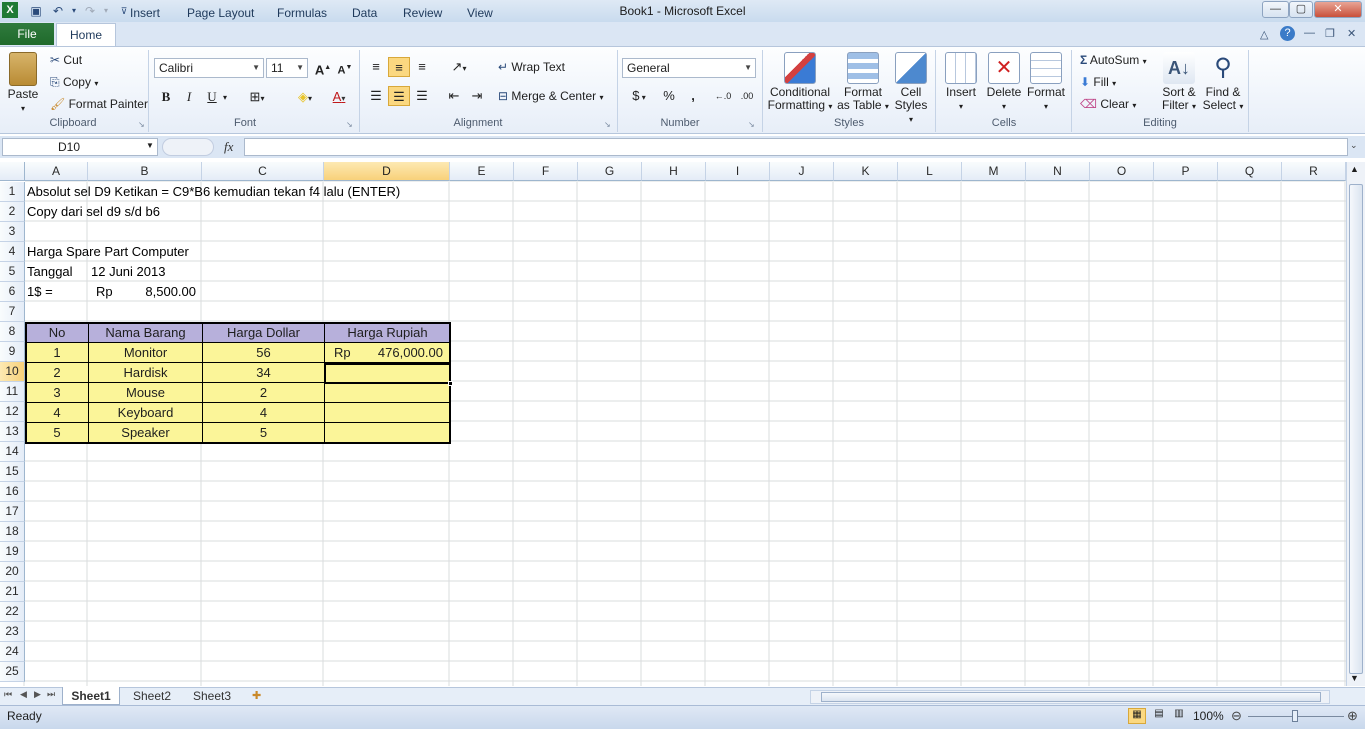 The image size is (1365, 729). What do you see at coordinates (610, 171) in the screenshot?
I see `column-header-g: G` at bounding box center [610, 171].